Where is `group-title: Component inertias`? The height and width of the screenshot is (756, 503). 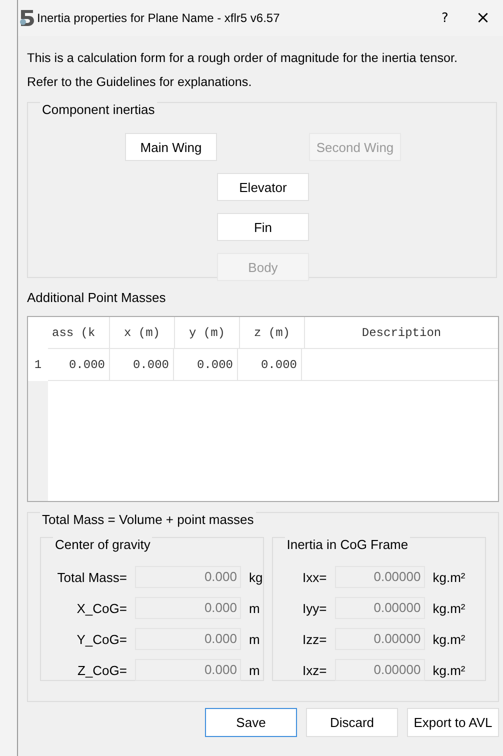
group-title: Component inertias is located at coordinates (98, 109).